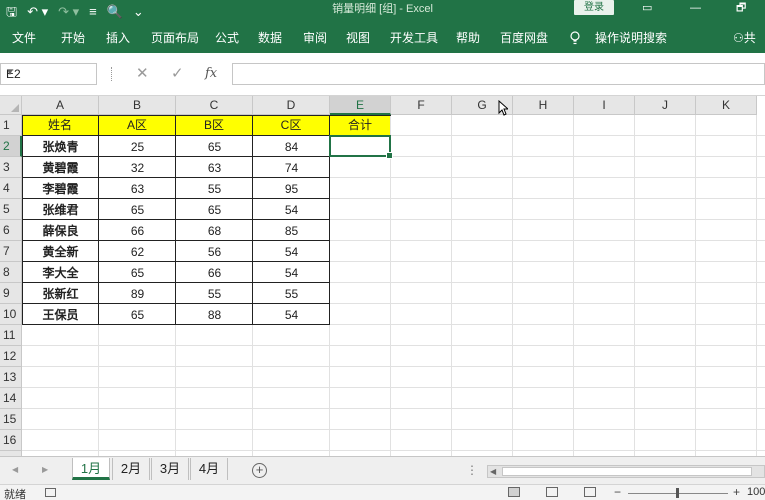 This screenshot has width=765, height=500. I want to click on row-header-12: 12, so click(11, 356).